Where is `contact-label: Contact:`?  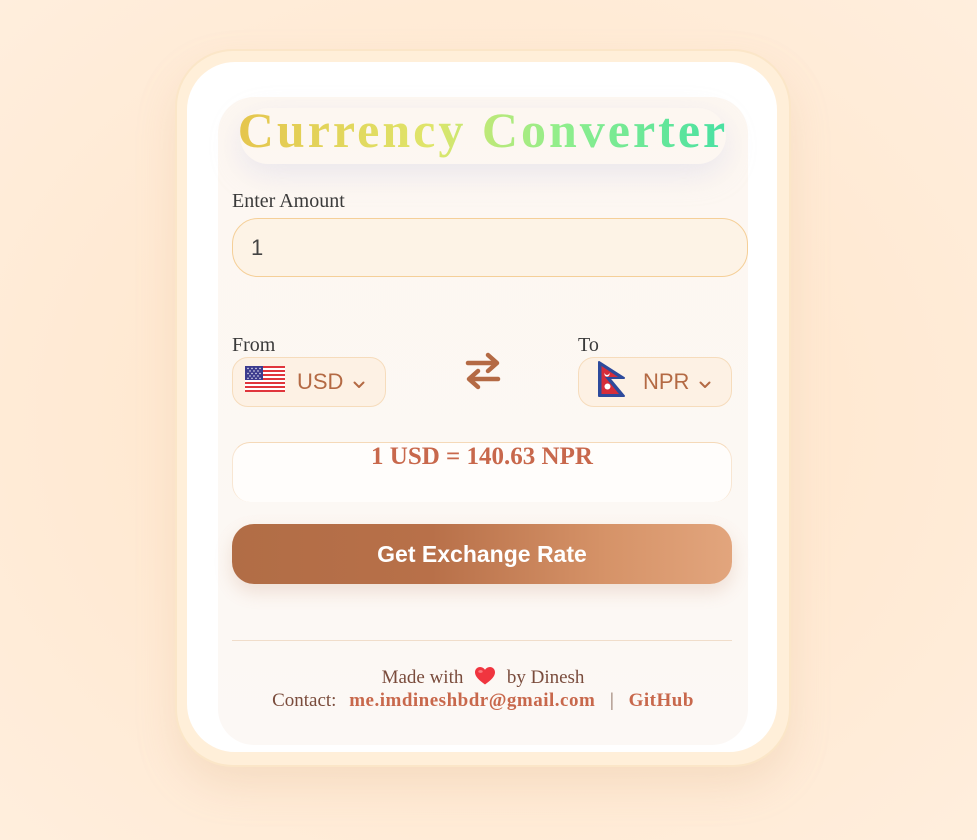
contact-label: Contact: is located at coordinates (304, 700).